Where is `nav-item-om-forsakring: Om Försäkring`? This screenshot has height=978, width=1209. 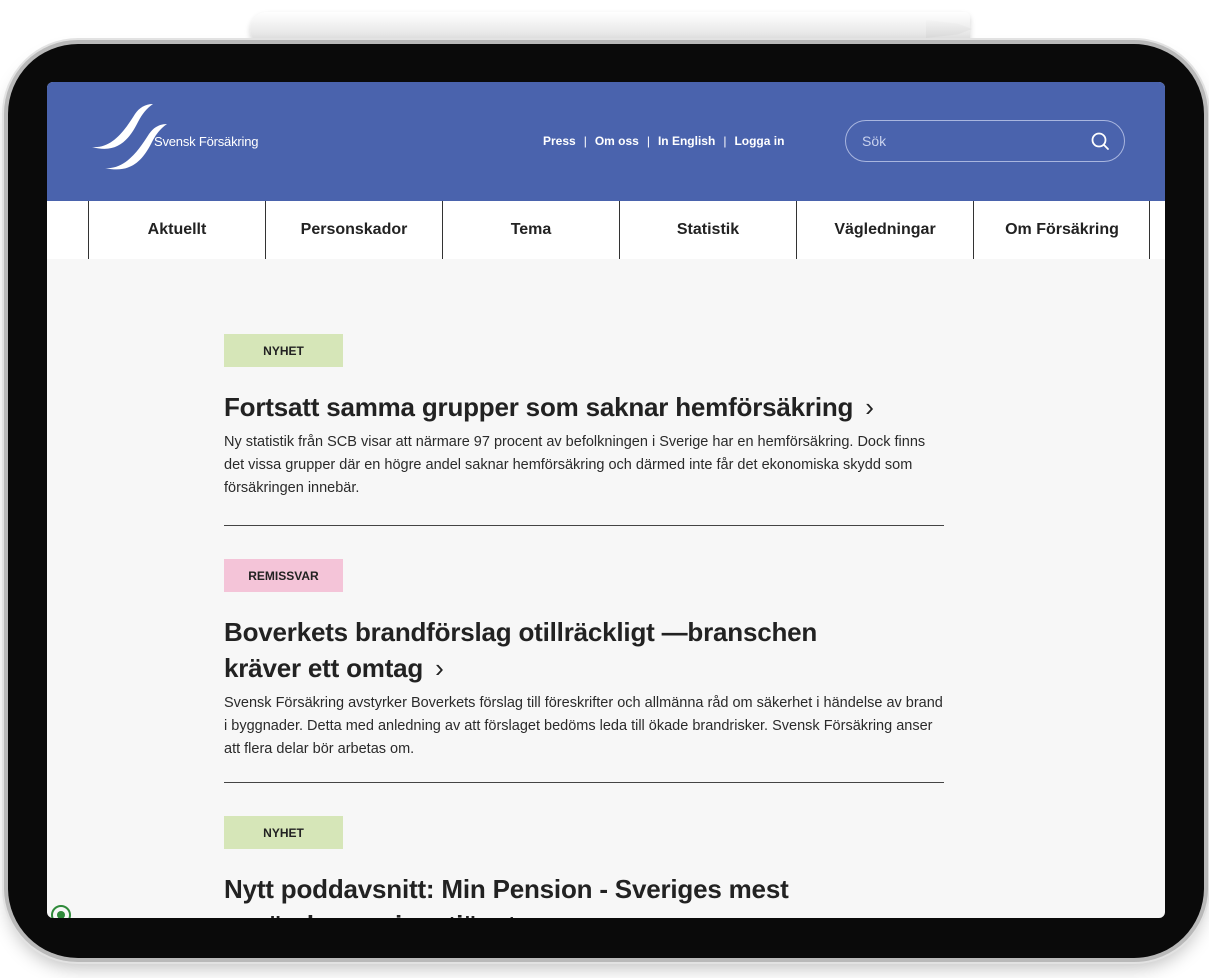
nav-item-om-forsakring: Om Försäkring is located at coordinates (1061, 230).